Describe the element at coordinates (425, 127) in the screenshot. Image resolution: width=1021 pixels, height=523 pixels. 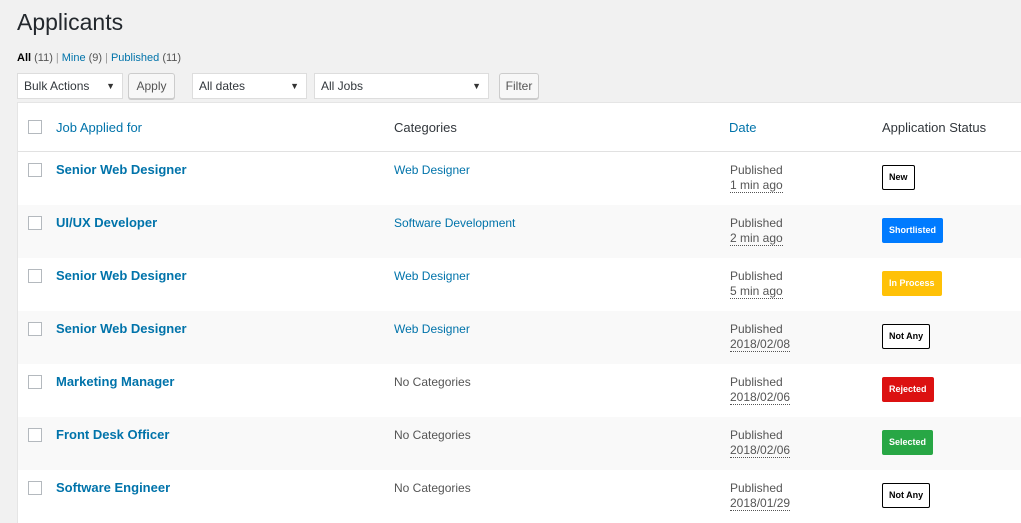
I see `column-categories: Categories` at that location.